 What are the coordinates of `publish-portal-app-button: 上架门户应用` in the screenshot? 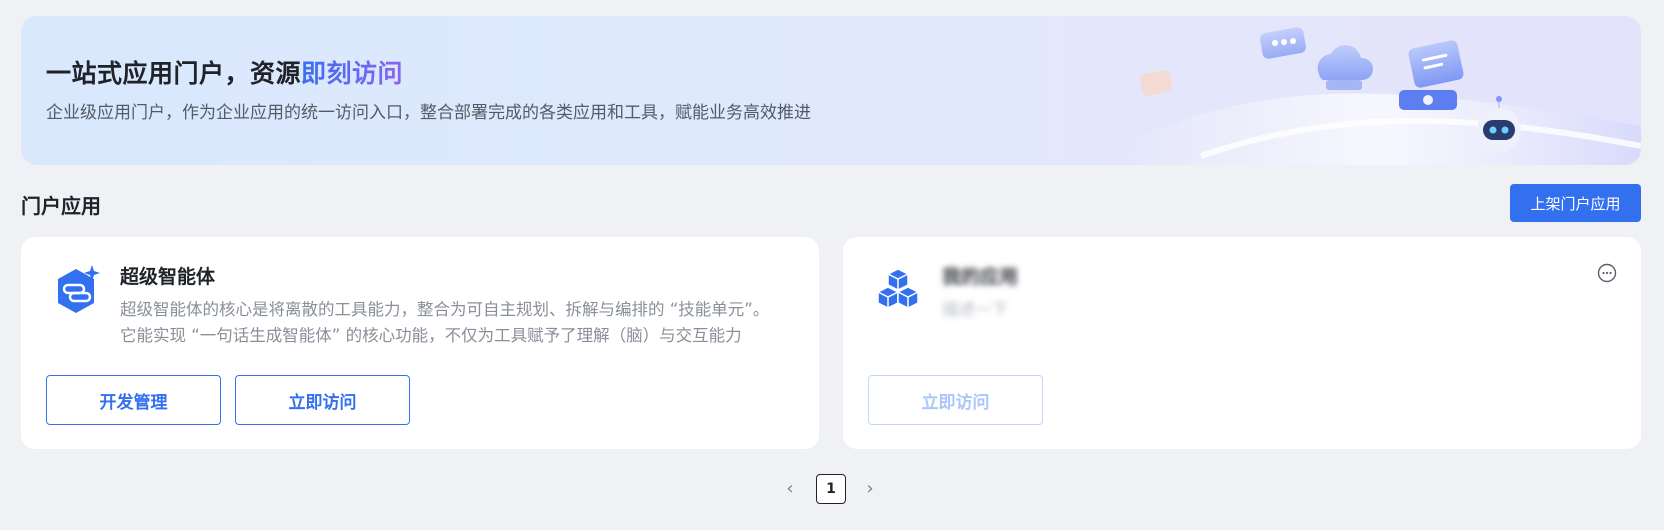 It's located at (1575, 203).